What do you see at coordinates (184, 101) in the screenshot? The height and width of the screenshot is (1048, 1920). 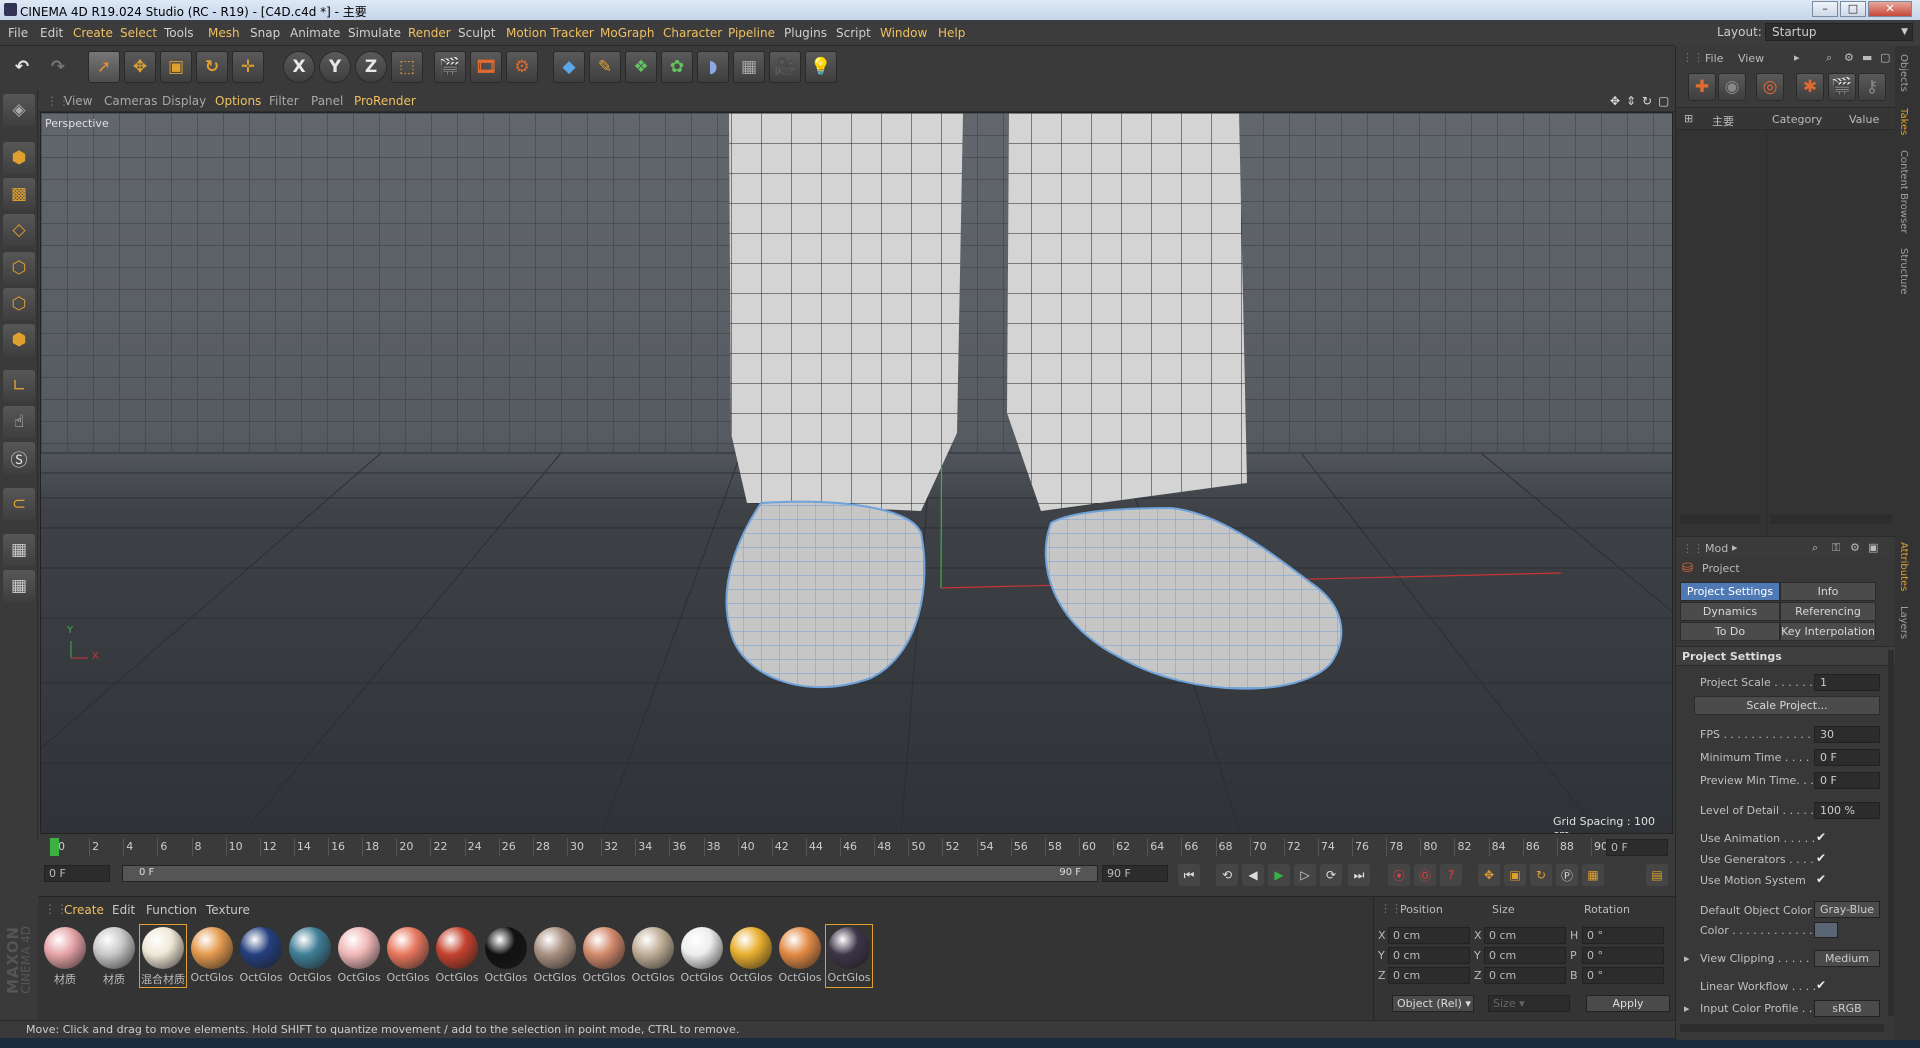 I see `viewport-menu-display: Display` at bounding box center [184, 101].